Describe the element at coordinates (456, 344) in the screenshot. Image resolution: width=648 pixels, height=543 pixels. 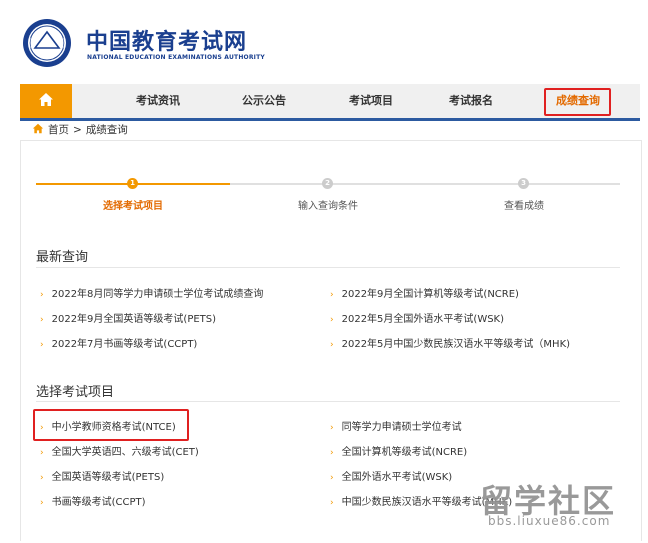
I see `latest-link-label: 2022年5月中国少数民族汉语水平等级考试（MHK)` at that location.